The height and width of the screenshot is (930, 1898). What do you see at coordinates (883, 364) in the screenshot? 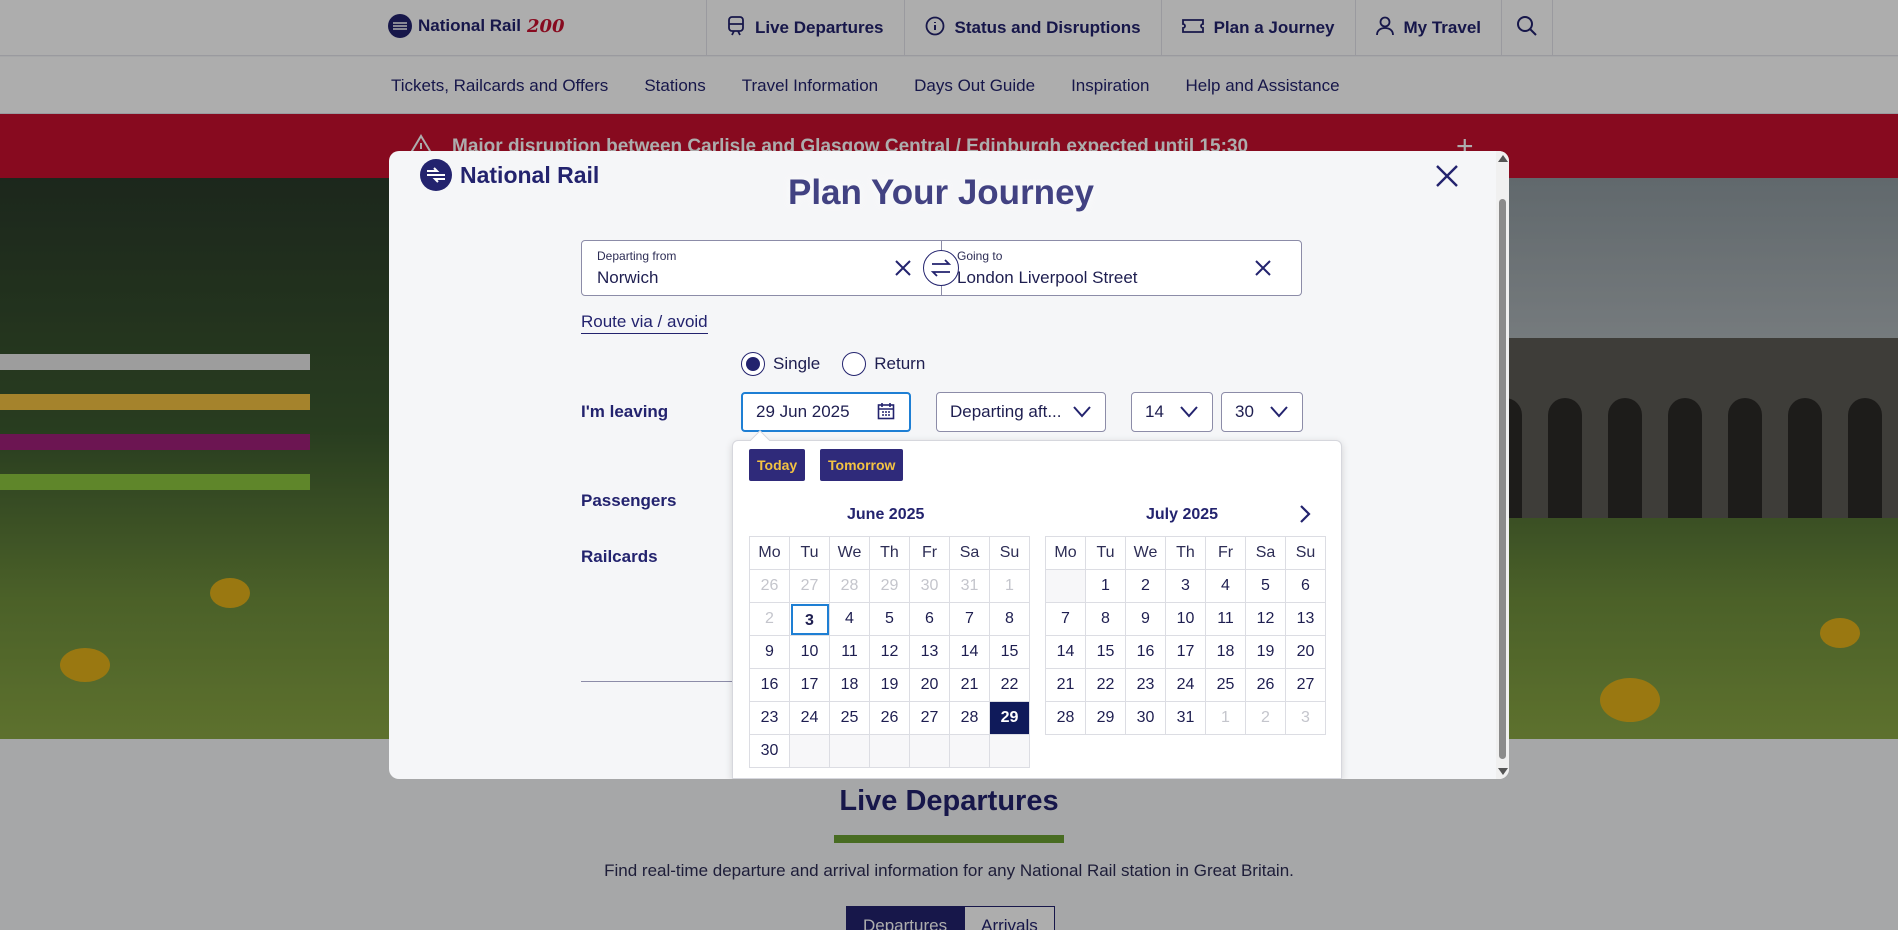
I see `return-option: Return` at bounding box center [883, 364].